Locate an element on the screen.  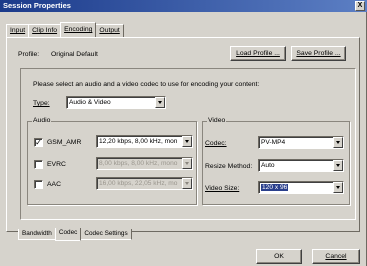
close-button: X is located at coordinates (360, 6).